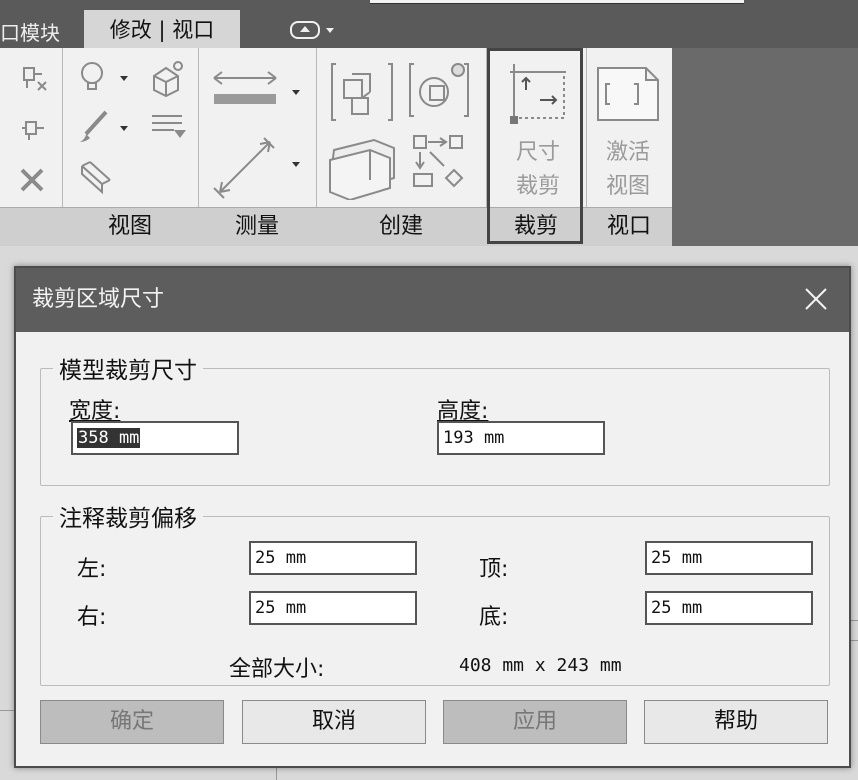  Describe the element at coordinates (736, 722) in the screenshot. I see `help-button: 帮助` at that location.